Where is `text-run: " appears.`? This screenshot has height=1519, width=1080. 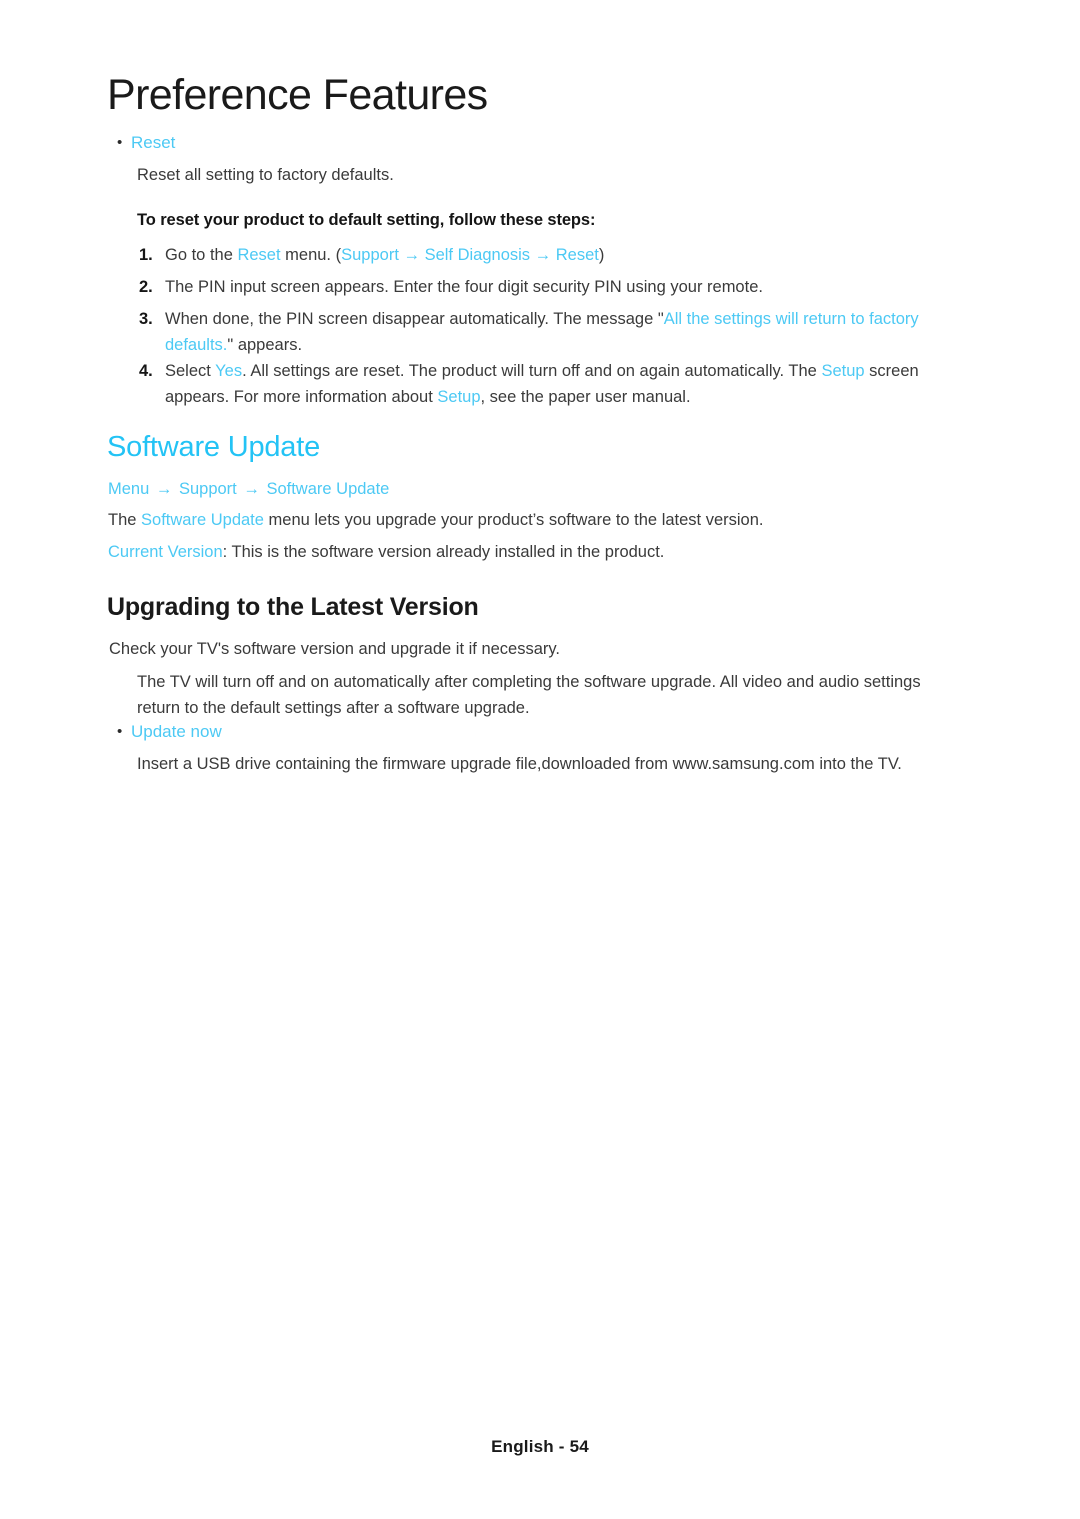
text-run: " appears. is located at coordinates (265, 345).